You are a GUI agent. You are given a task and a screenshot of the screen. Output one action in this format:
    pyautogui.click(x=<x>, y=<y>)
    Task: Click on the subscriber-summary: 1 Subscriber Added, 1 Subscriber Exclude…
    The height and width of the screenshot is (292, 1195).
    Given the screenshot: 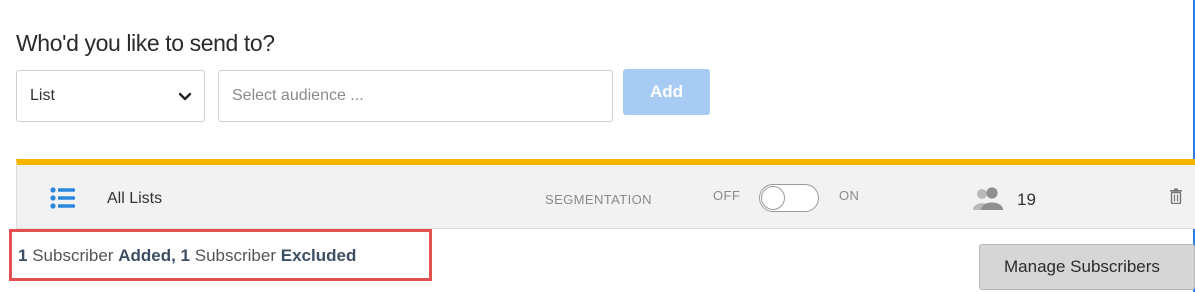 What is the action you would take?
    pyautogui.click(x=220, y=255)
    